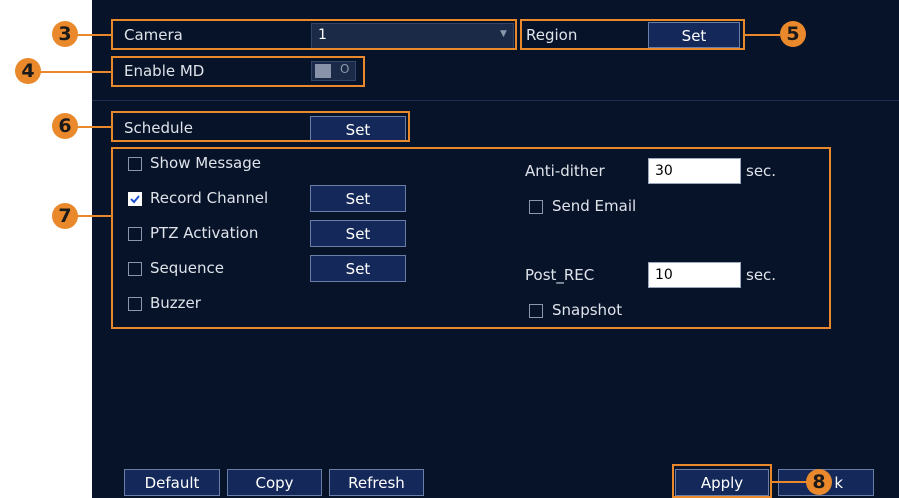 This screenshot has width=899, height=498. I want to click on callout-badge-4: 4, so click(28, 71).